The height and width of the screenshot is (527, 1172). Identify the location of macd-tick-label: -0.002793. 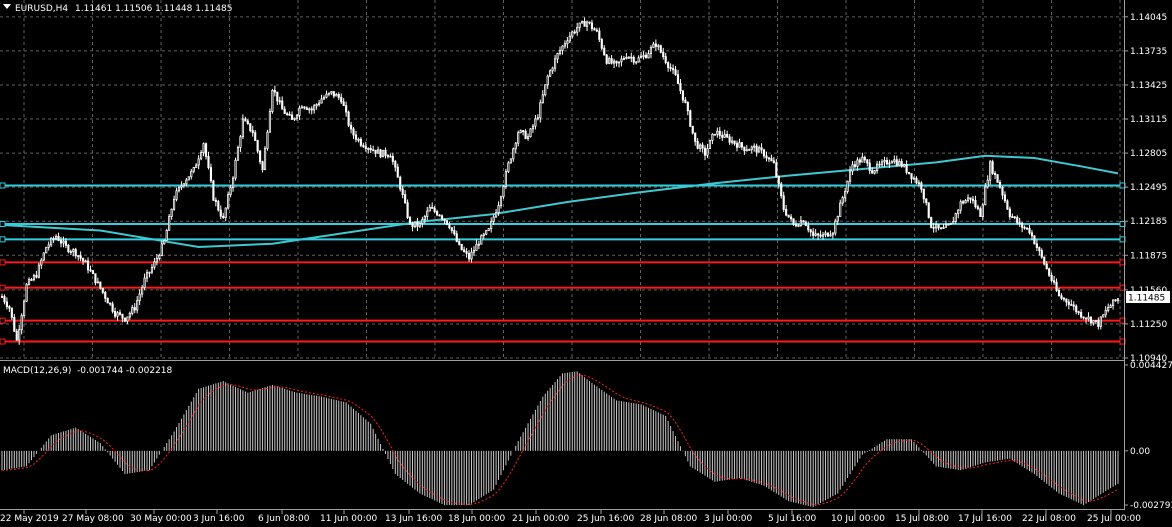
(1151, 506).